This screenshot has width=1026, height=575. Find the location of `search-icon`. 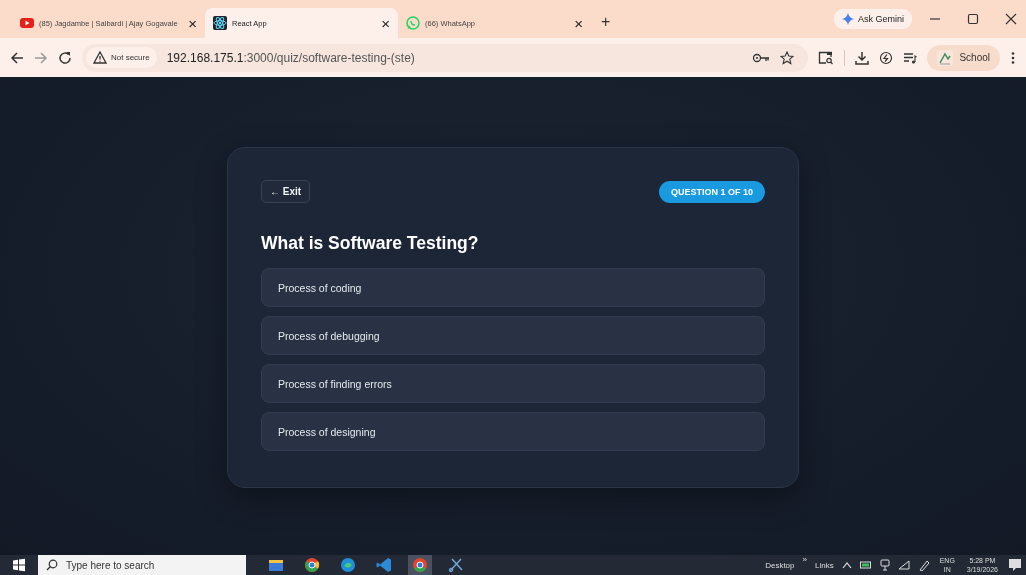

search-icon is located at coordinates (52, 565).